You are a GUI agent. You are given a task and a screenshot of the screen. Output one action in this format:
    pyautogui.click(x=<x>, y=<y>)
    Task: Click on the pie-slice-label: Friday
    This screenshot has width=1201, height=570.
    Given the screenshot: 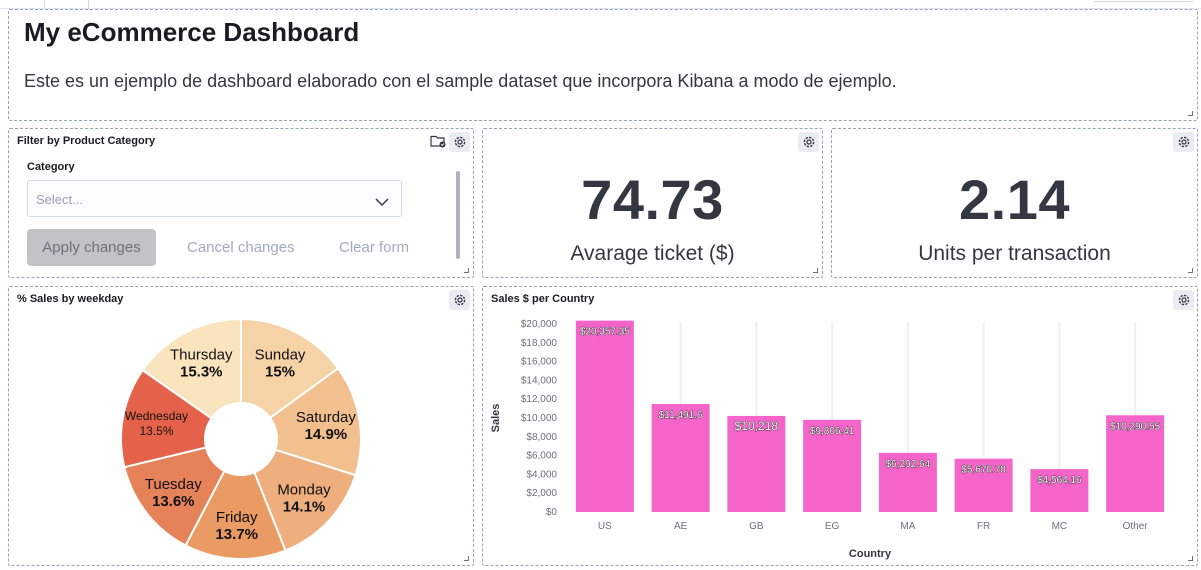 What is the action you would take?
    pyautogui.click(x=237, y=517)
    